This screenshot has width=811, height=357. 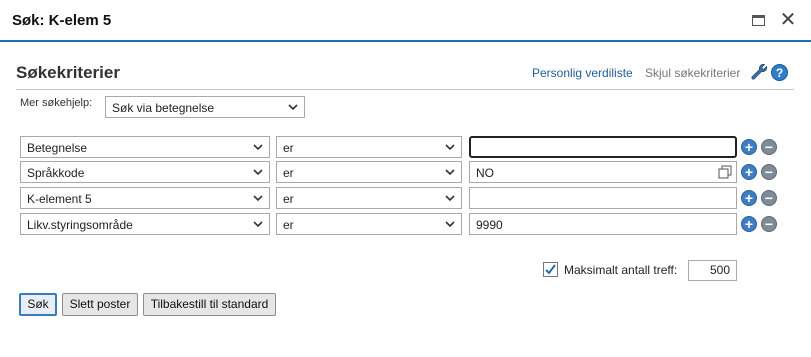 What do you see at coordinates (163, 108) in the screenshot?
I see `search-help-value: Søk via betegnelse` at bounding box center [163, 108].